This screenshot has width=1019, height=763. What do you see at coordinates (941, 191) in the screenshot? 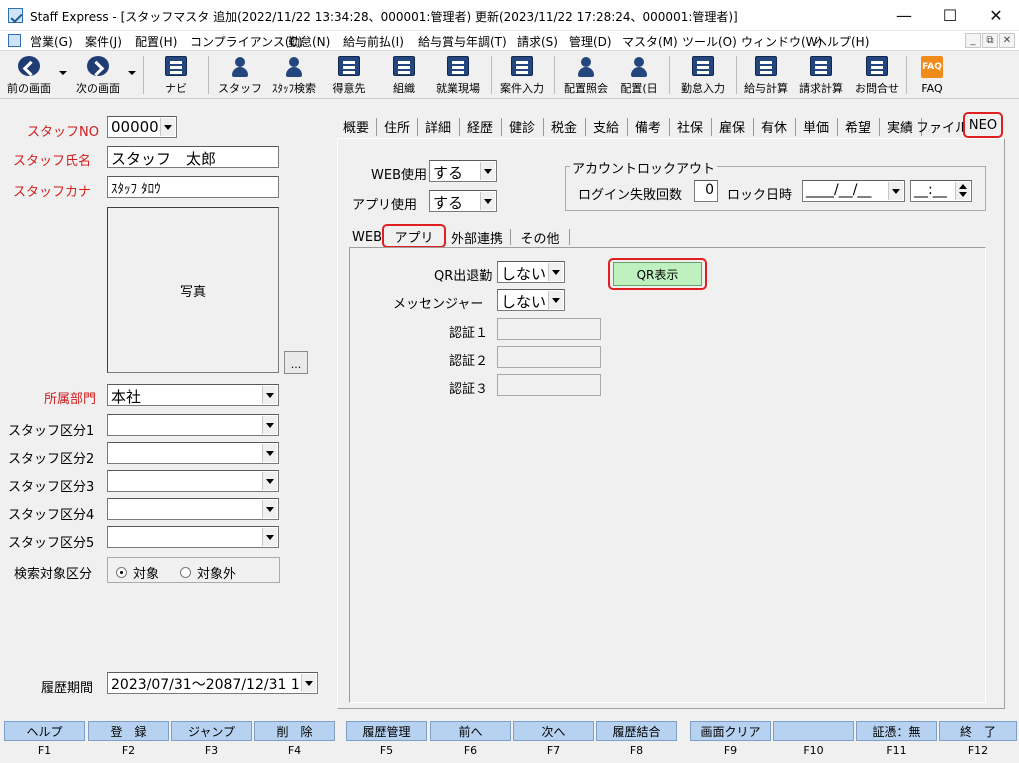
I see `lock-time-spinner: __:__` at bounding box center [941, 191].